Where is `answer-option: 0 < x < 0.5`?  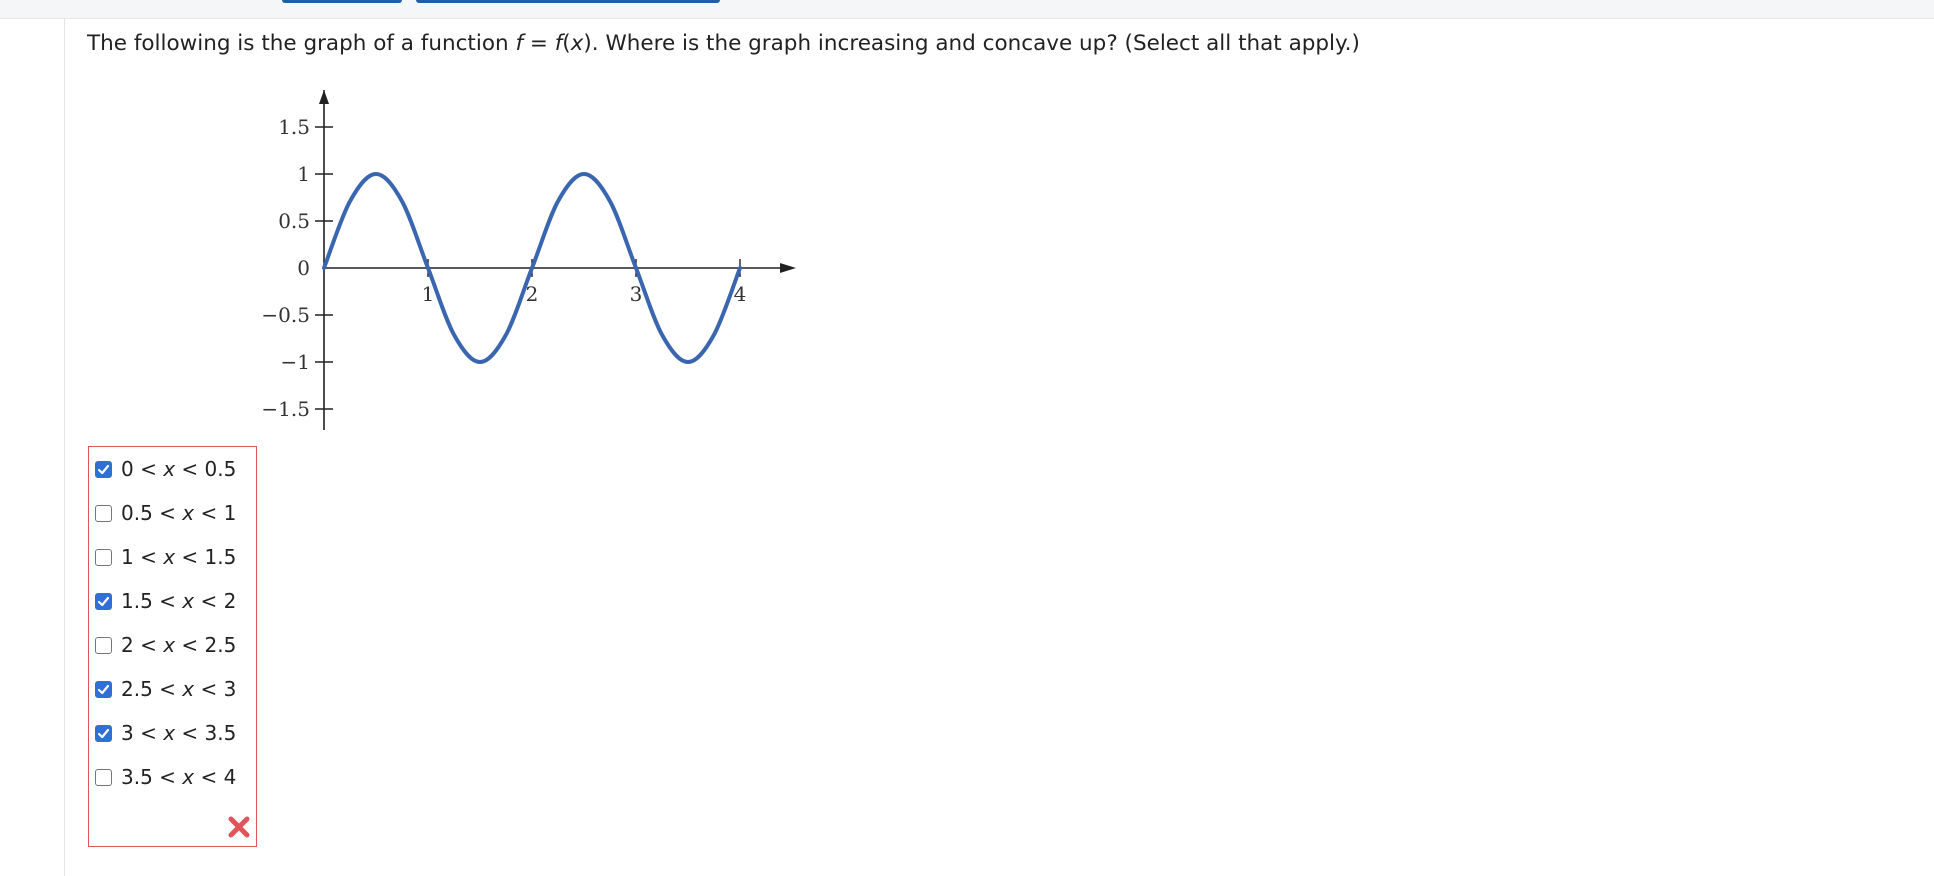 answer-option: 0 < x < 0.5 is located at coordinates (165, 469).